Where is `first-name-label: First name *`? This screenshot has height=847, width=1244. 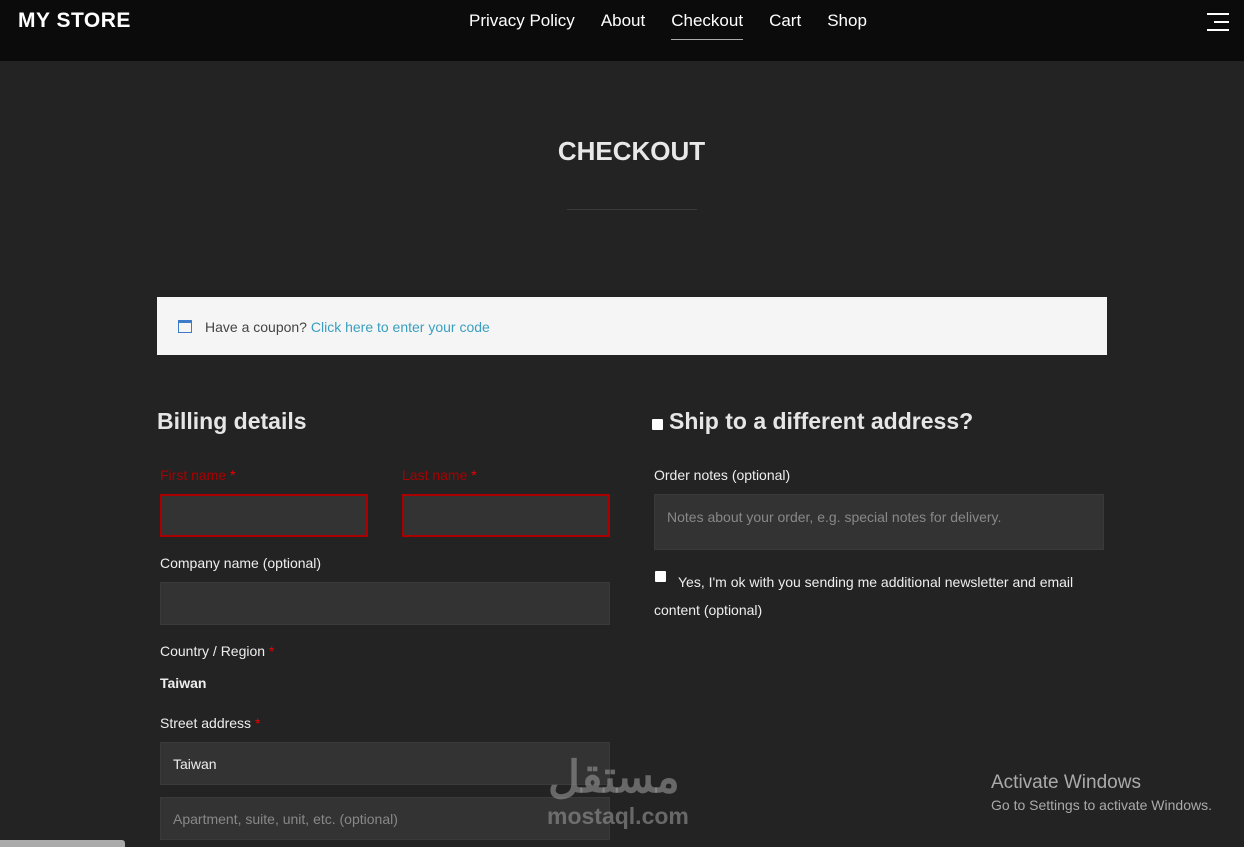
first-name-label: First name * is located at coordinates (198, 475).